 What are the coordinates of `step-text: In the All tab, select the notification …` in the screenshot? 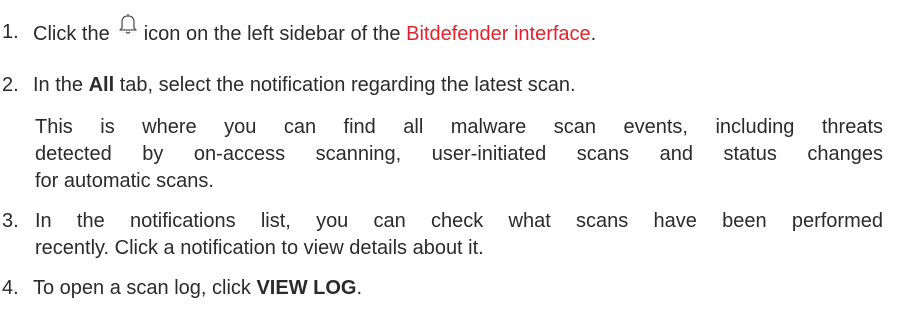 It's located at (458, 85).